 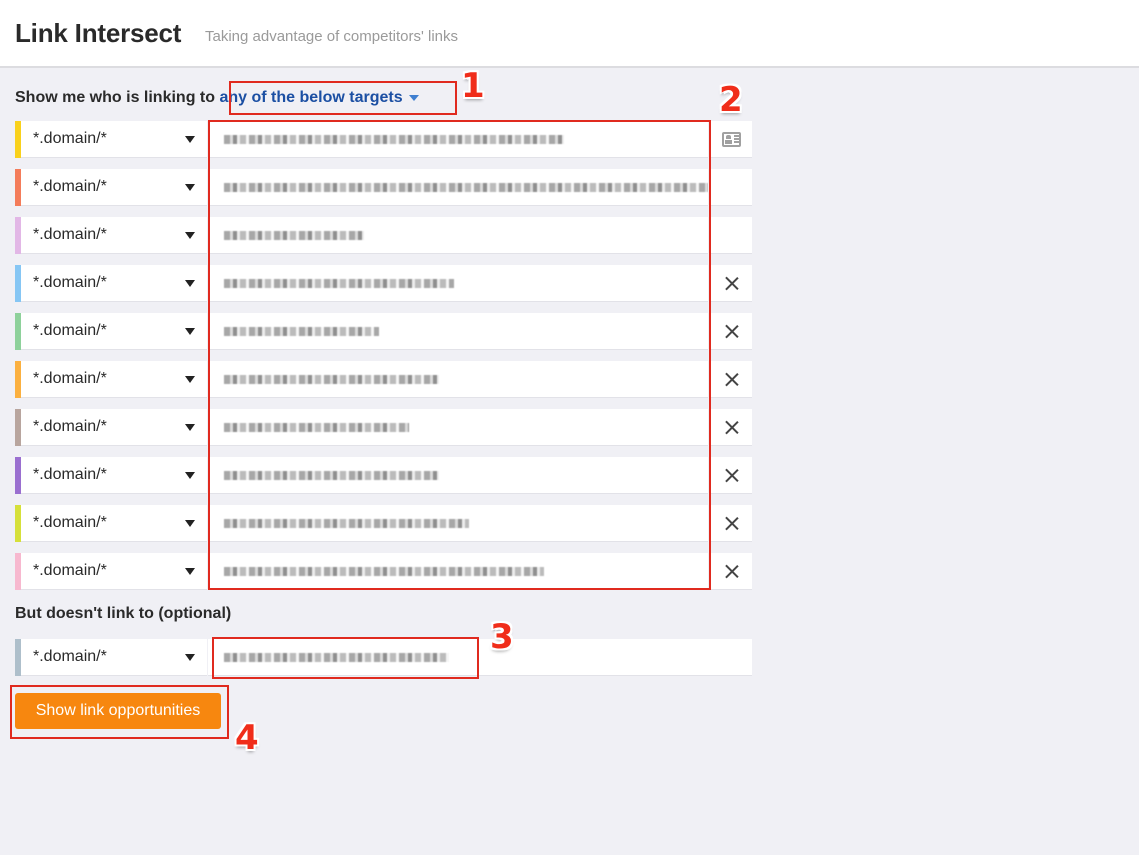 I want to click on exclude-section-label: But doesn't link to (optional), so click(x=123, y=613).